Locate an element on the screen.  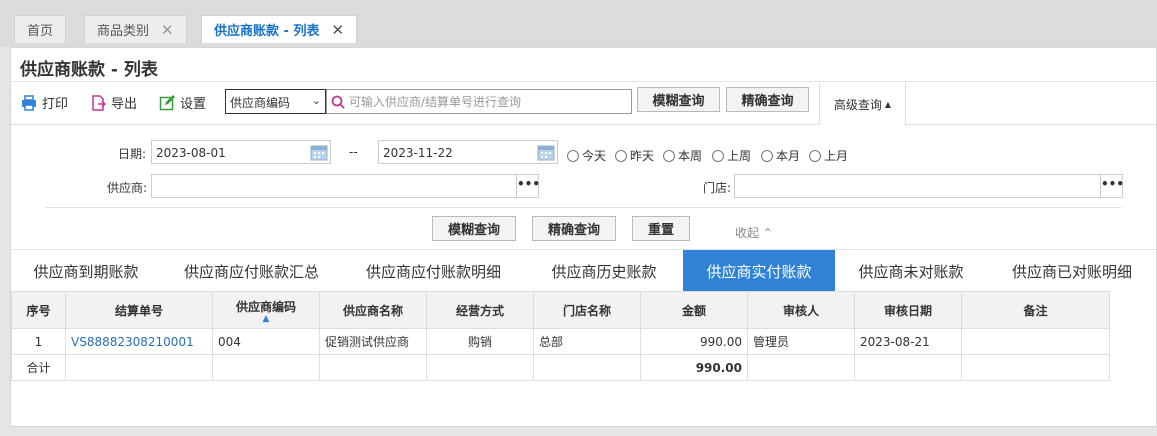
cell-supplier-name: 促销测试供应商 is located at coordinates (373, 341).